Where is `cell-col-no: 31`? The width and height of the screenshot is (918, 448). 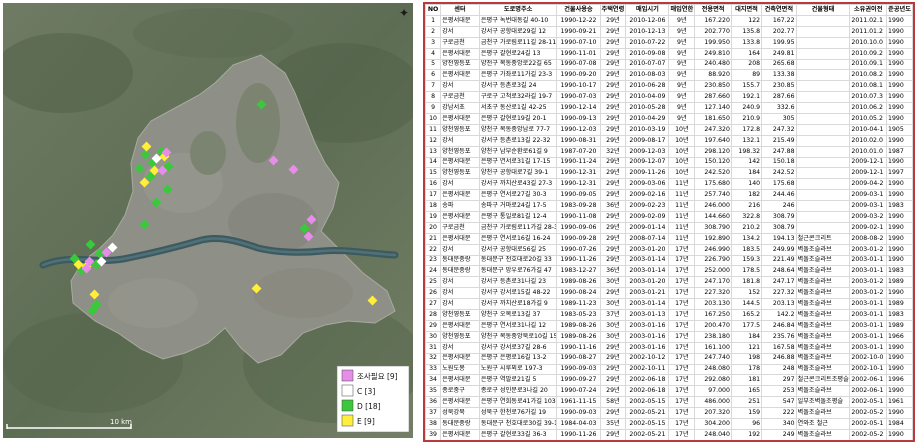 cell-col-no: 31 is located at coordinates (433, 347).